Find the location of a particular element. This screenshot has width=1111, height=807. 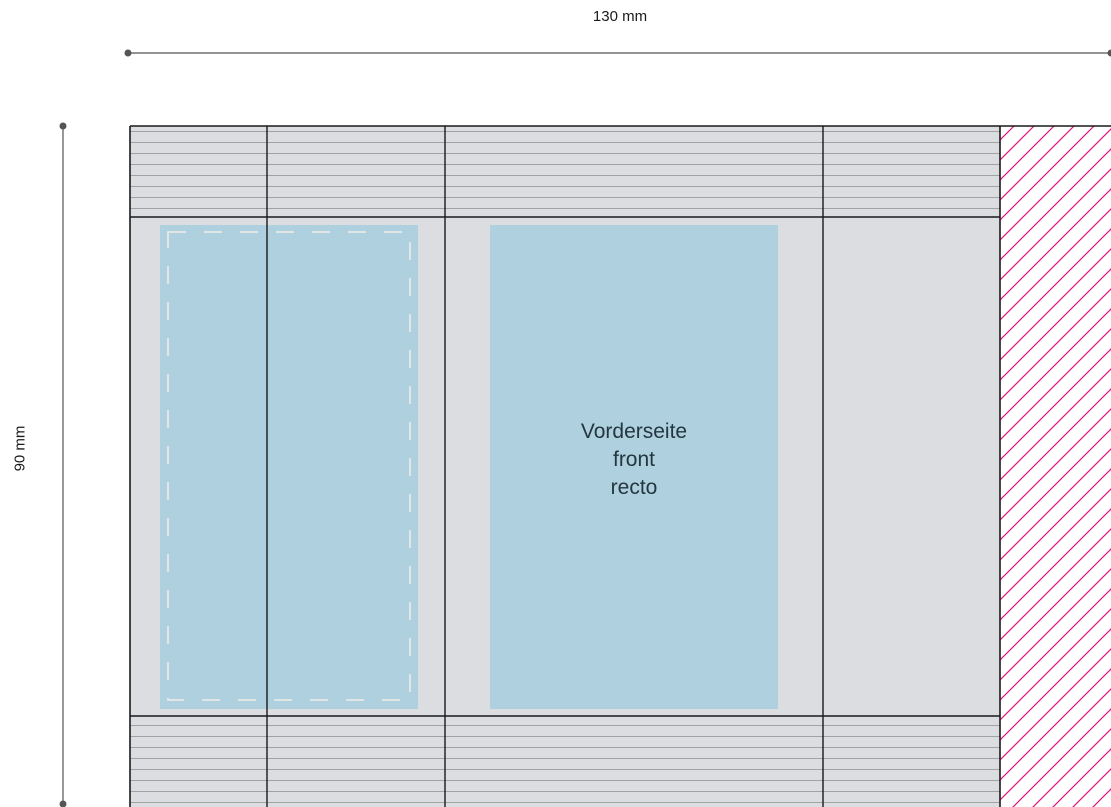

height-dimension-start-dot is located at coordinates (63, 126).